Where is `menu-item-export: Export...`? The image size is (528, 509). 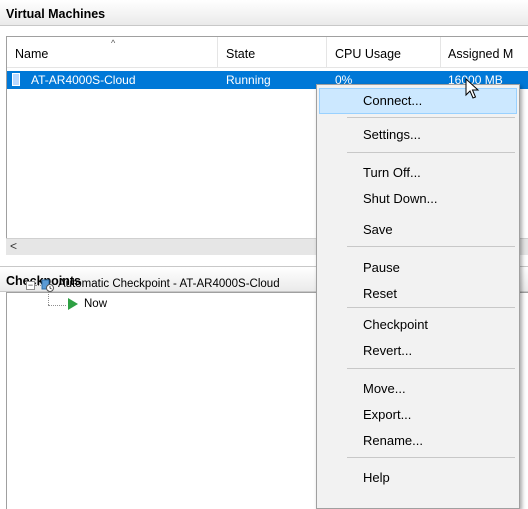 menu-item-export: Export... is located at coordinates (418, 415).